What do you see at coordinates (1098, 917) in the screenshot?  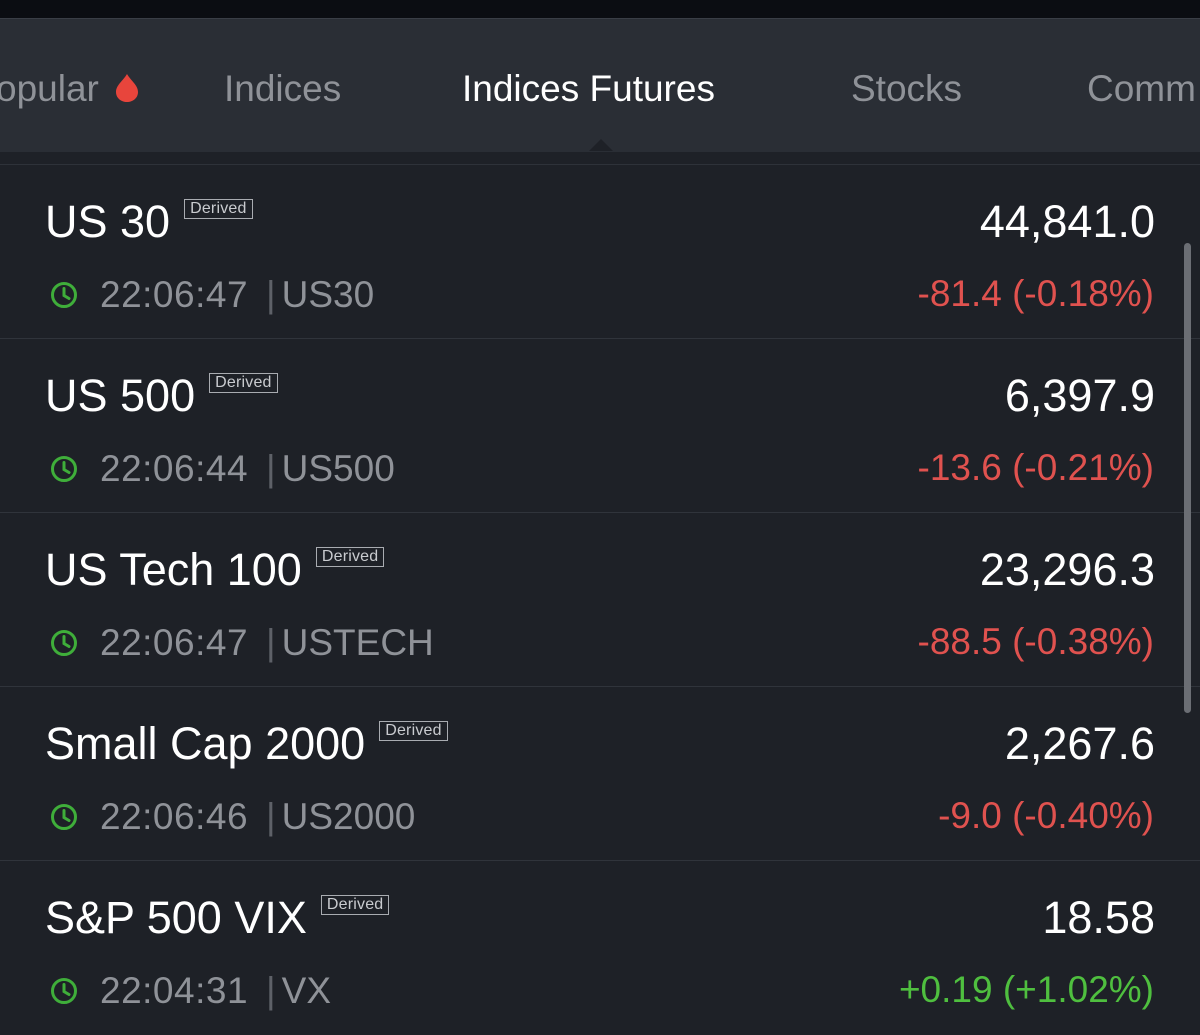 I see `instrument-price: 18.58` at bounding box center [1098, 917].